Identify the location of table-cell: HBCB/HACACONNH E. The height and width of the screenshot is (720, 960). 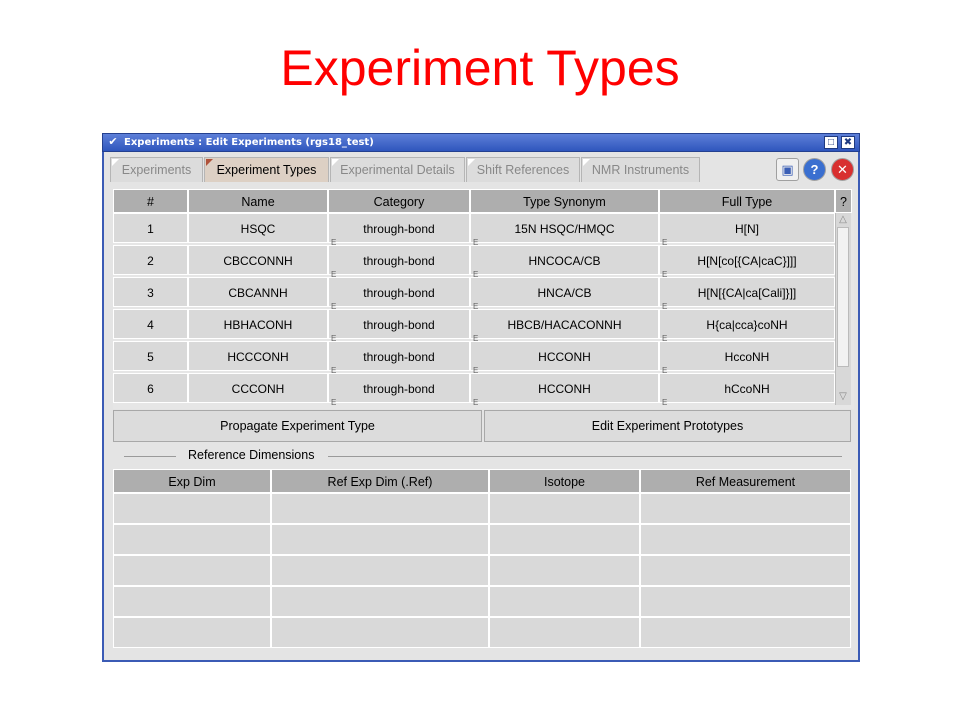
(564, 326).